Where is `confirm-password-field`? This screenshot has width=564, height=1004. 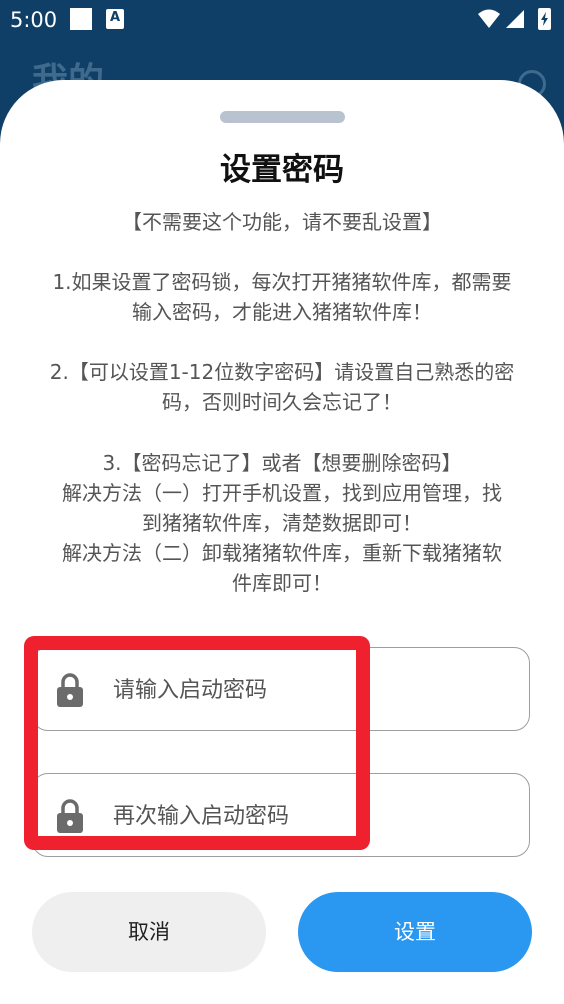 confirm-password-field is located at coordinates (281, 815).